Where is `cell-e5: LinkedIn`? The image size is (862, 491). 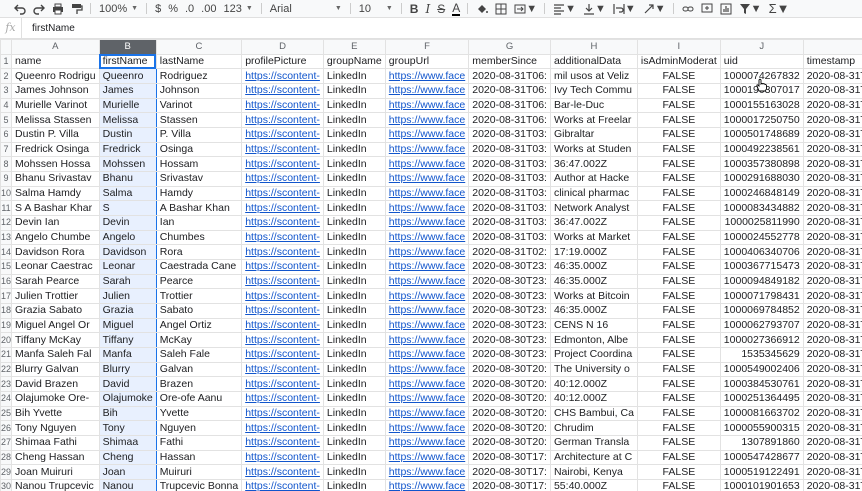 cell-e5: LinkedIn is located at coordinates (354, 120).